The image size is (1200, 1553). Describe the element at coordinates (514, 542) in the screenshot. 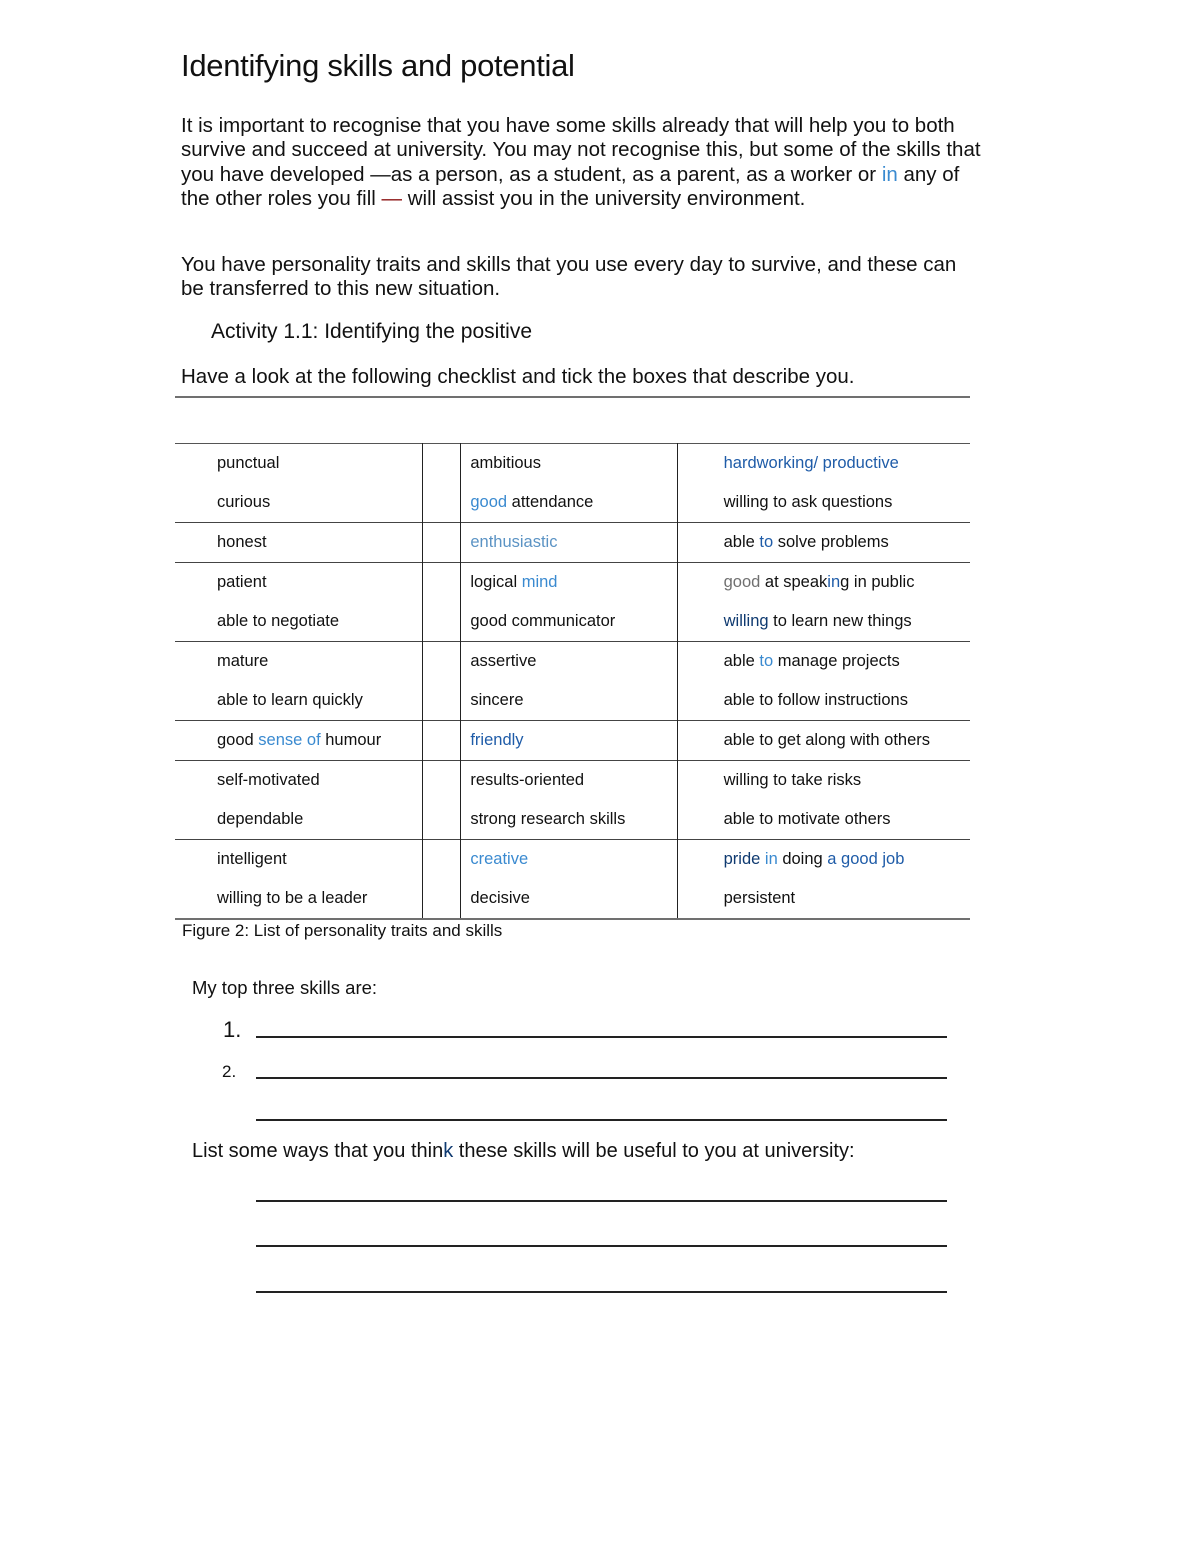

I see `skill-item: enthusiastic` at that location.